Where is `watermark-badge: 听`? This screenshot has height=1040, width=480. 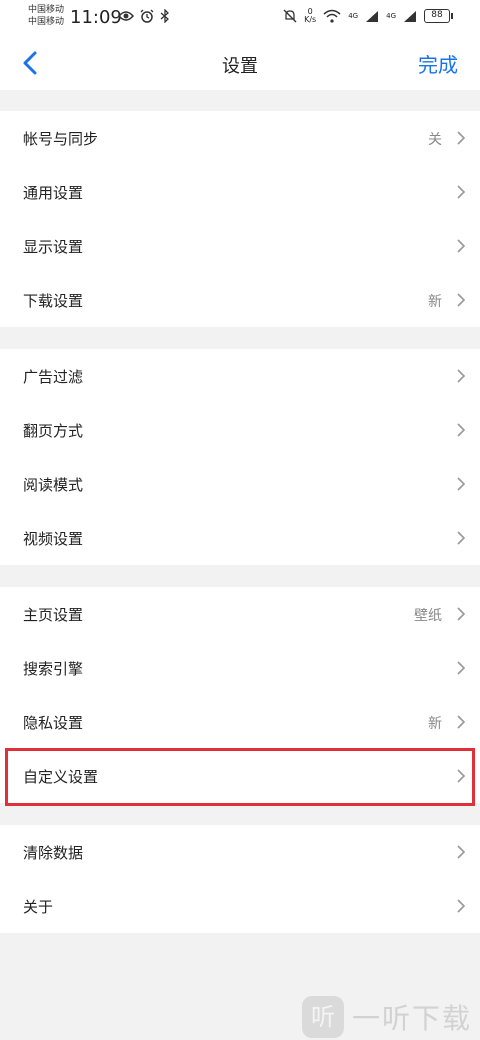 watermark-badge: 听 is located at coordinates (322, 1017).